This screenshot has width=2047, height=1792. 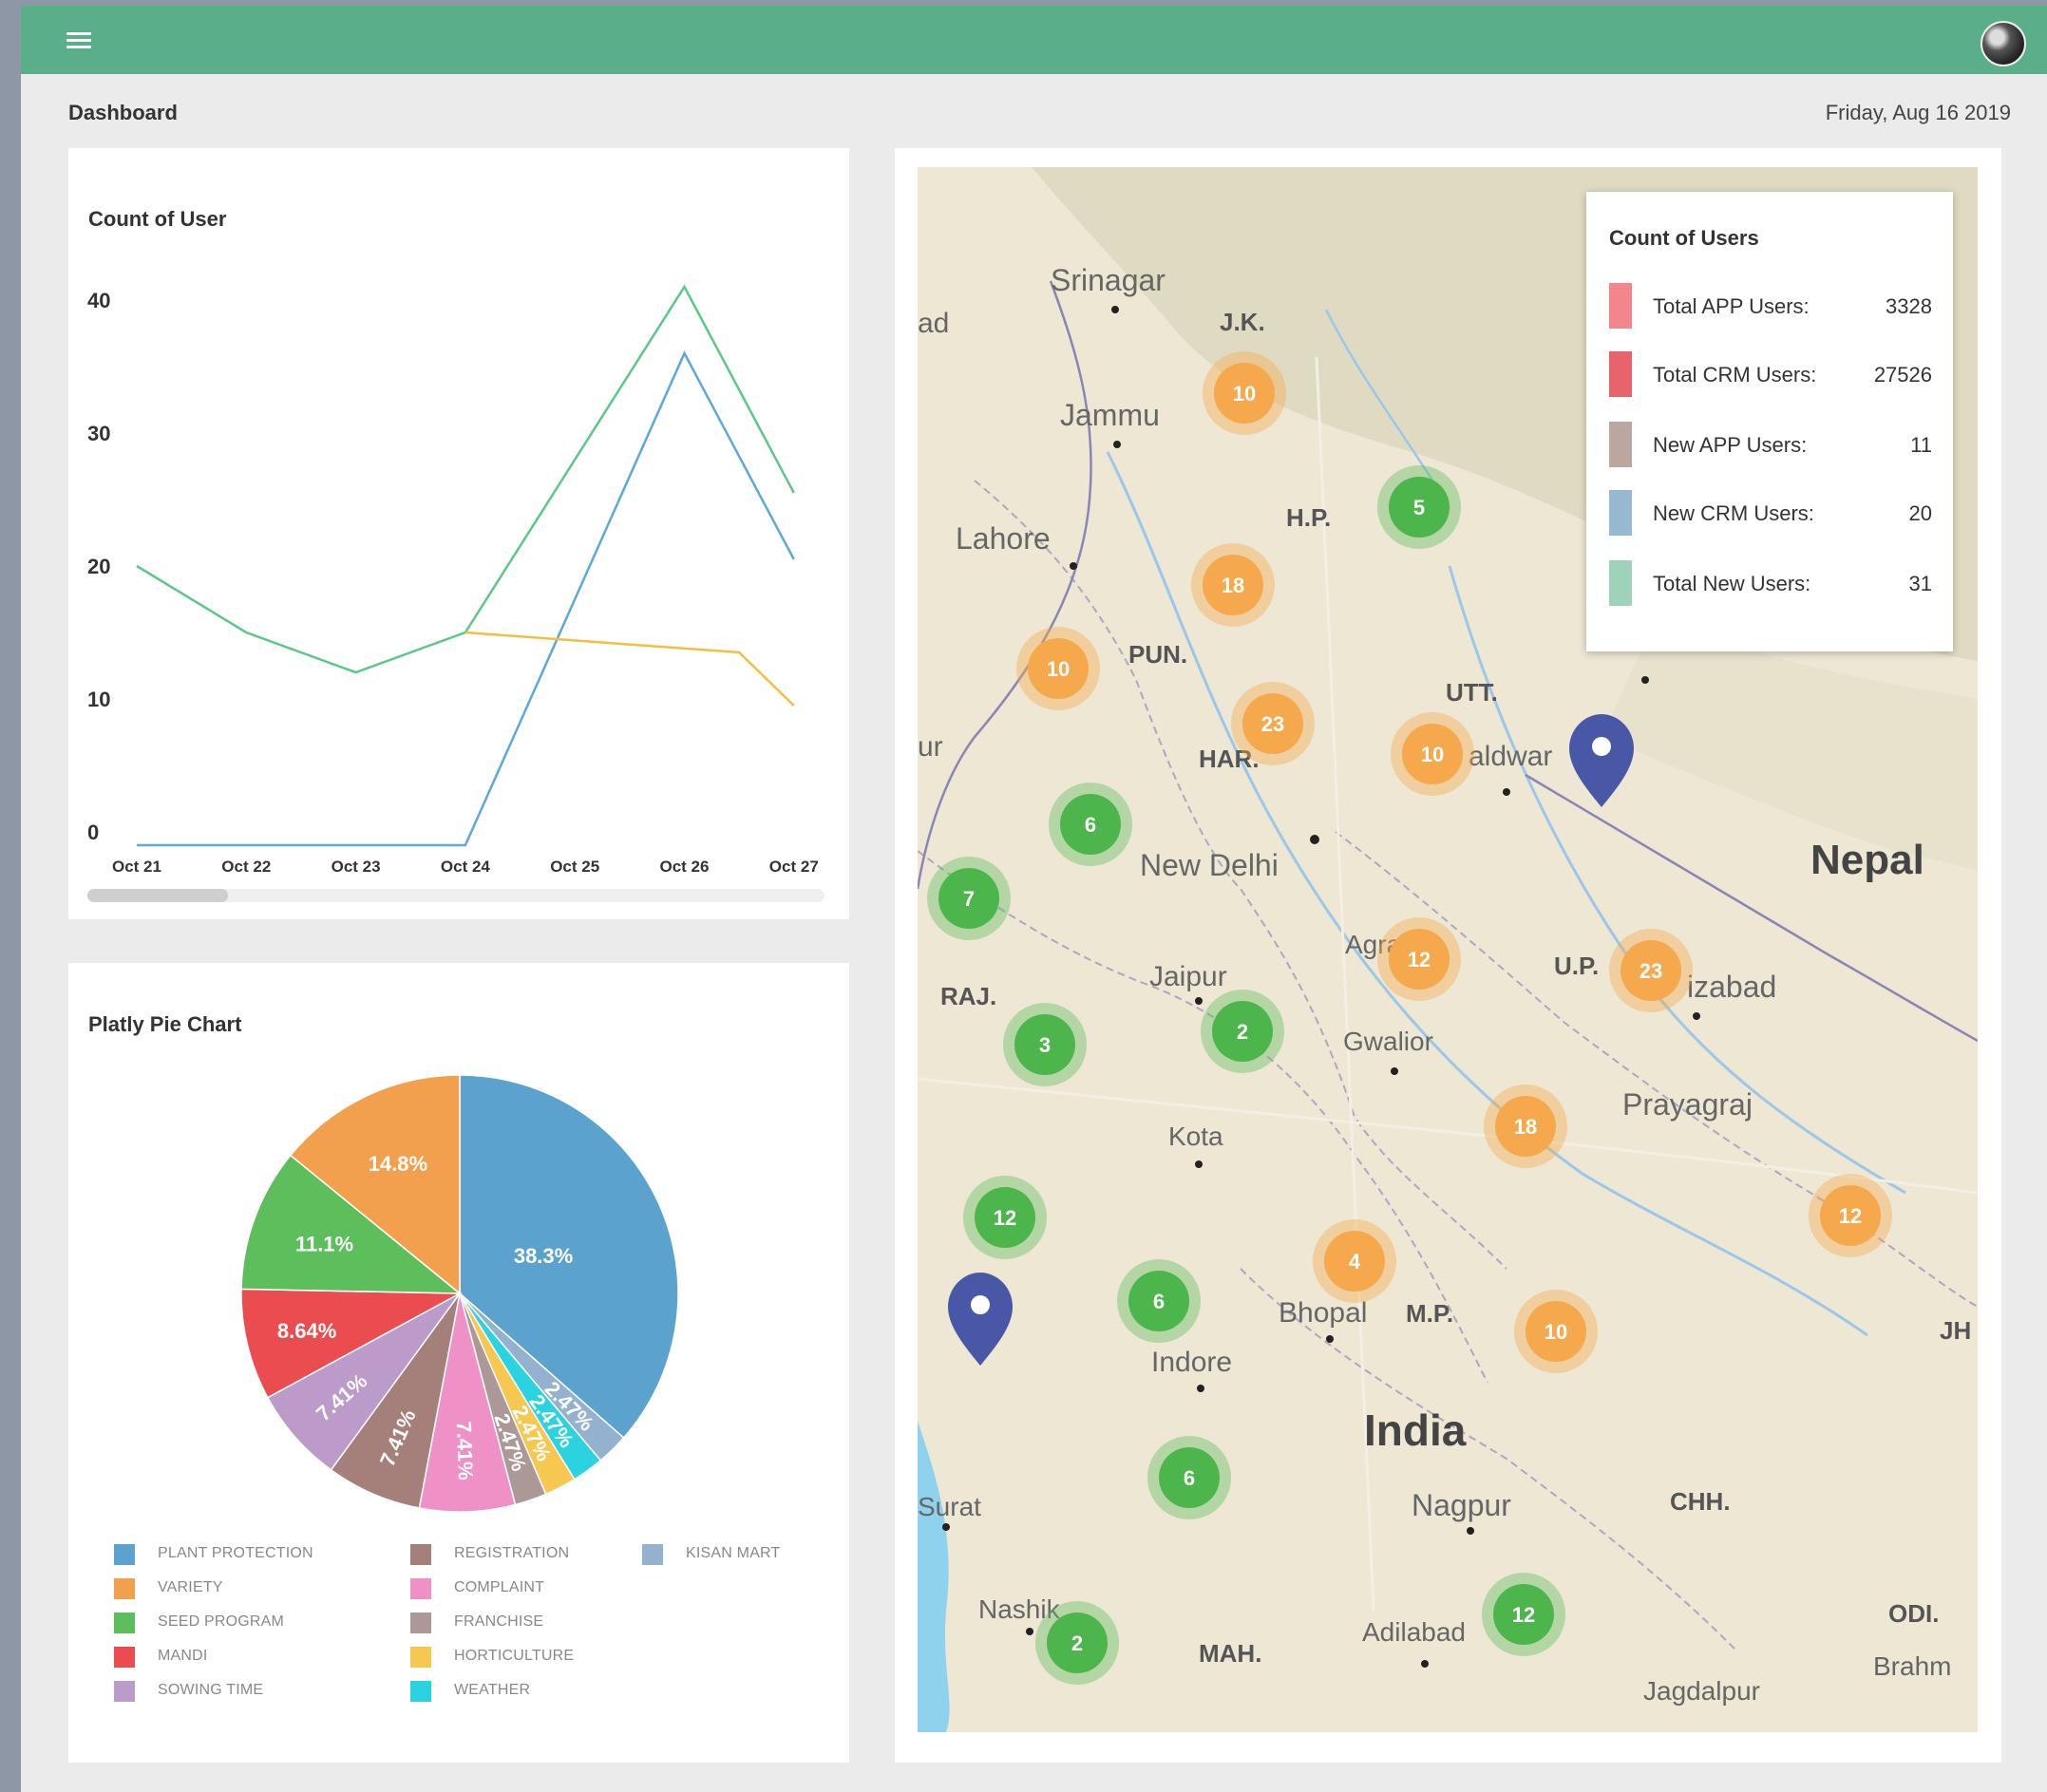 What do you see at coordinates (1867, 860) in the screenshot?
I see `map-place-label: Nepal` at bounding box center [1867, 860].